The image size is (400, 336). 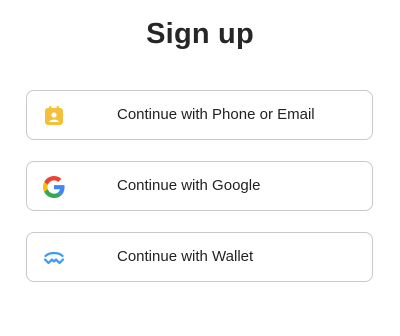 I want to click on continue-wallet-button: Continue with Wallet, so click(x=199, y=257).